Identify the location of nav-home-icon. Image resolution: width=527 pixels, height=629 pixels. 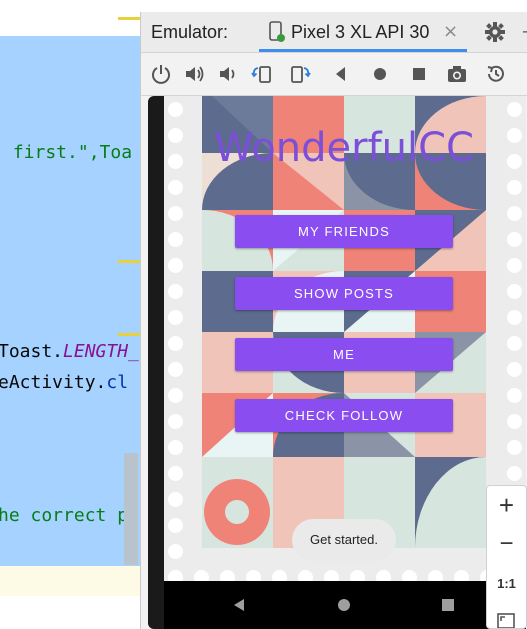
(344, 605).